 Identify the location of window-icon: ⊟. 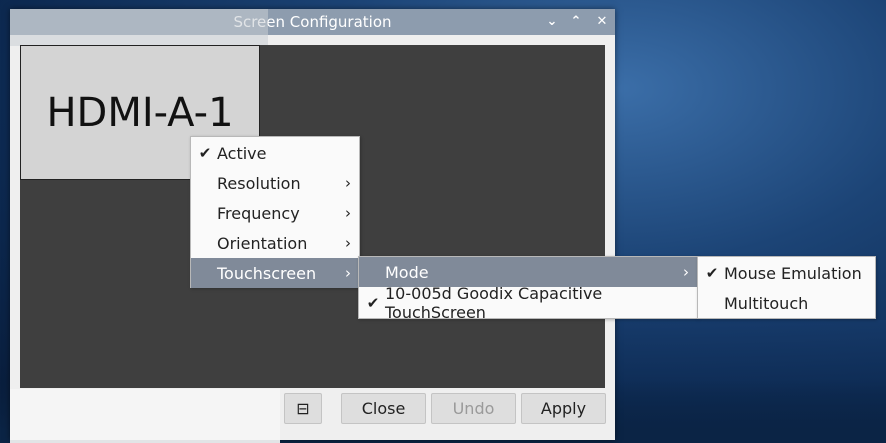
(303, 408).